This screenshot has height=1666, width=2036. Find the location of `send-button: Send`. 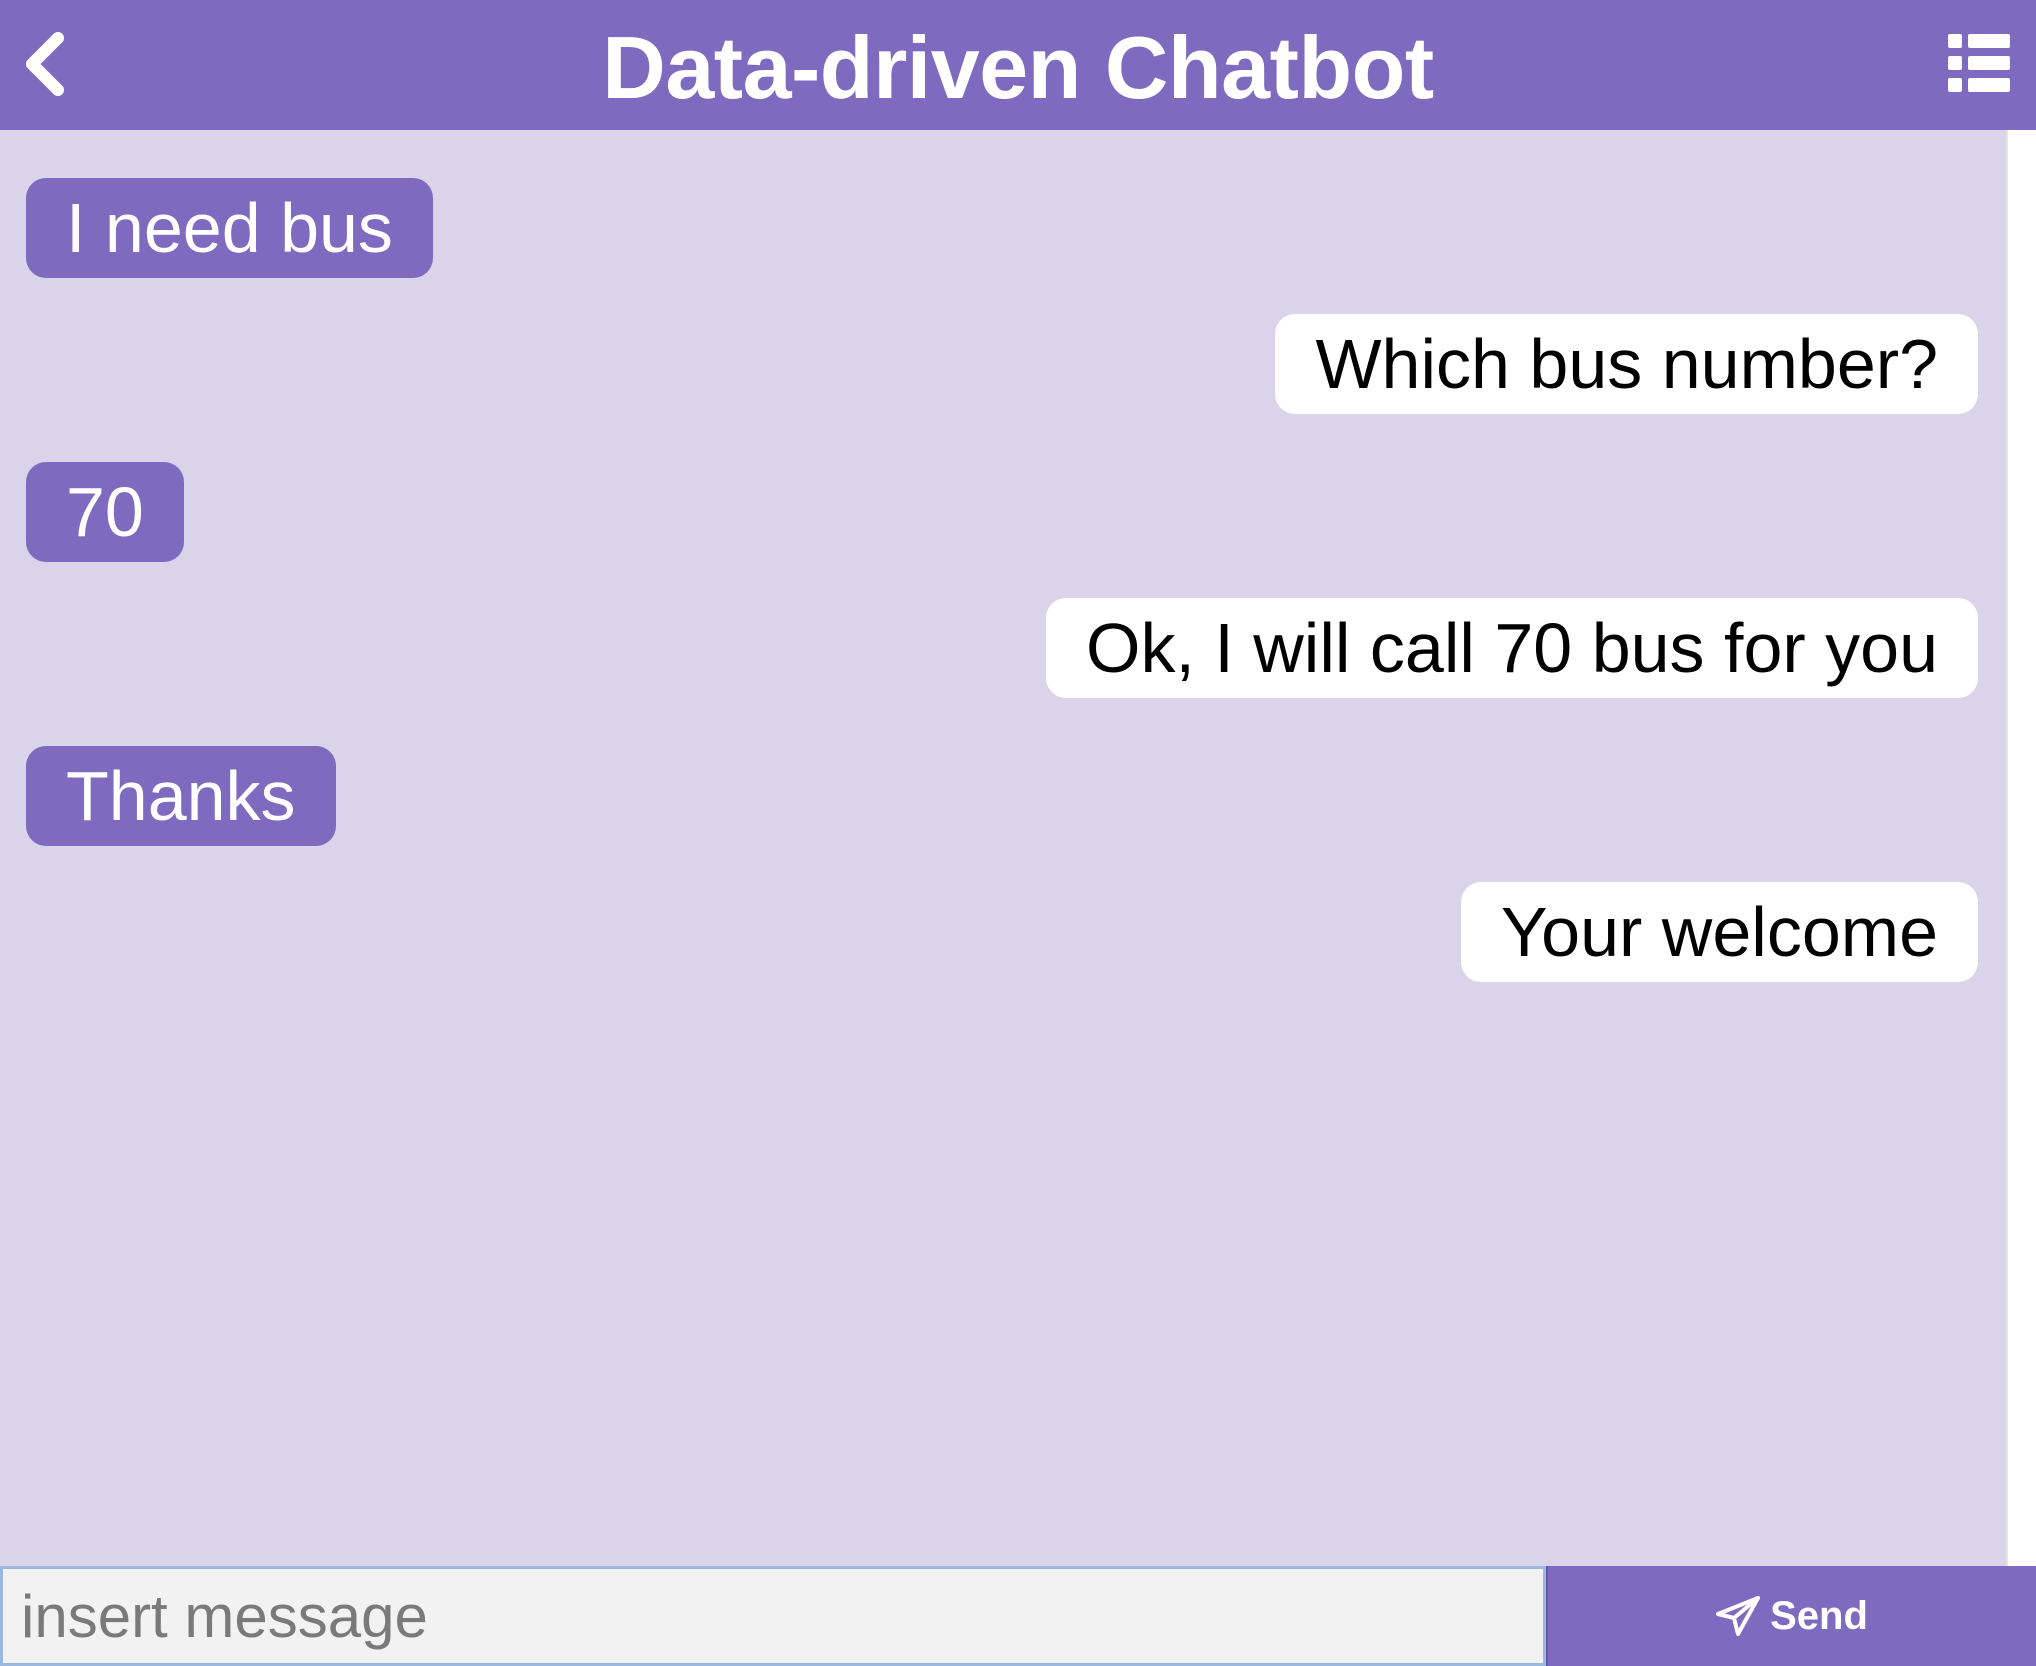

send-button: Send is located at coordinates (1791, 1616).